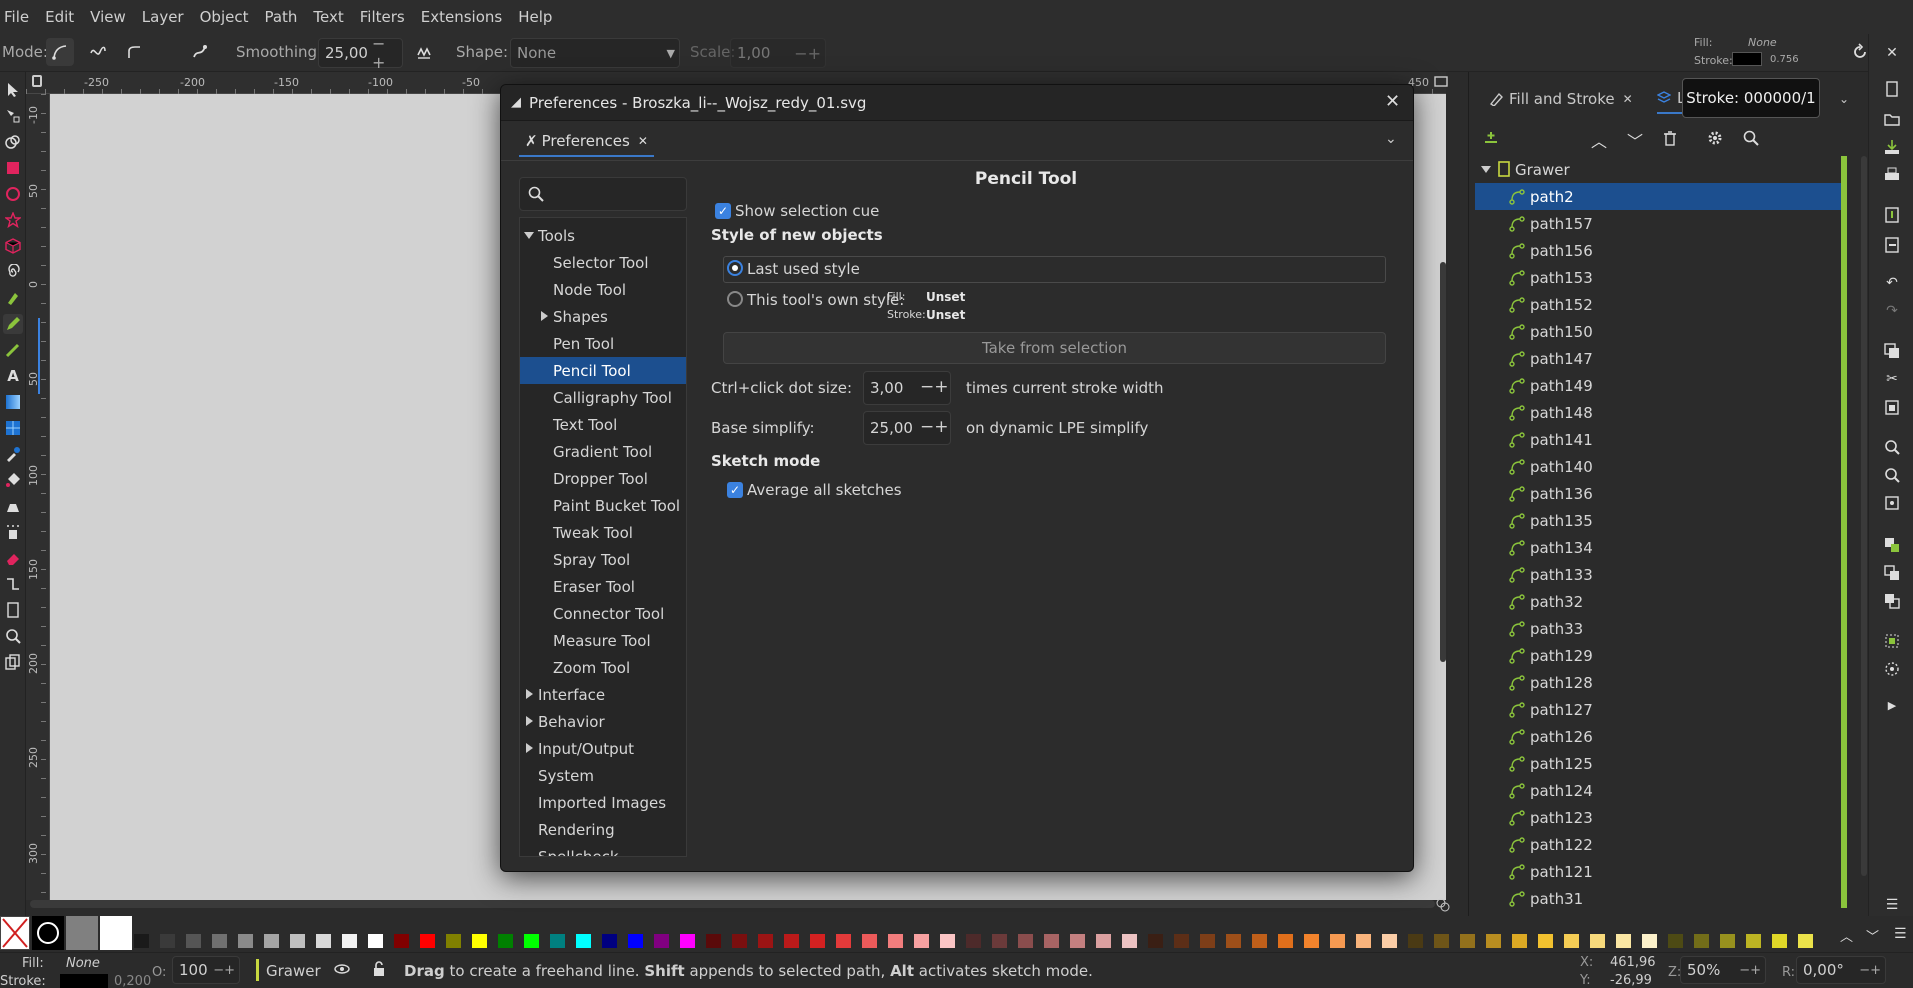 The height and width of the screenshot is (988, 1913). Describe the element at coordinates (13, 298) in the screenshot. I see `pen-tool-button` at that location.